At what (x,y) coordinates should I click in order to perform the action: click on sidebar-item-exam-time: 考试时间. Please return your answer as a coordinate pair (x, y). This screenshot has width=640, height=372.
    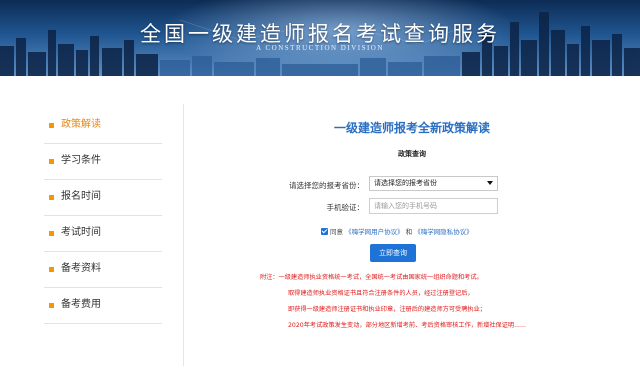
    Looking at the image, I should click on (103, 234).